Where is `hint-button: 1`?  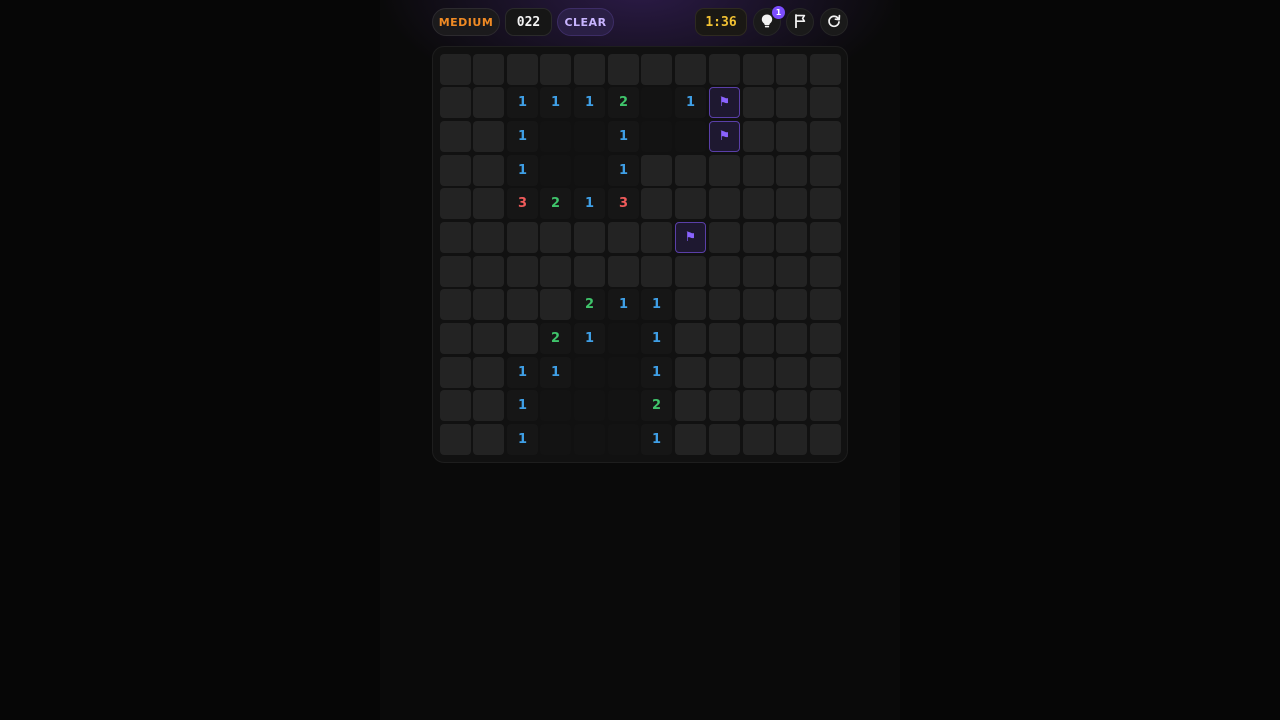
hint-button: 1 is located at coordinates (769, 21).